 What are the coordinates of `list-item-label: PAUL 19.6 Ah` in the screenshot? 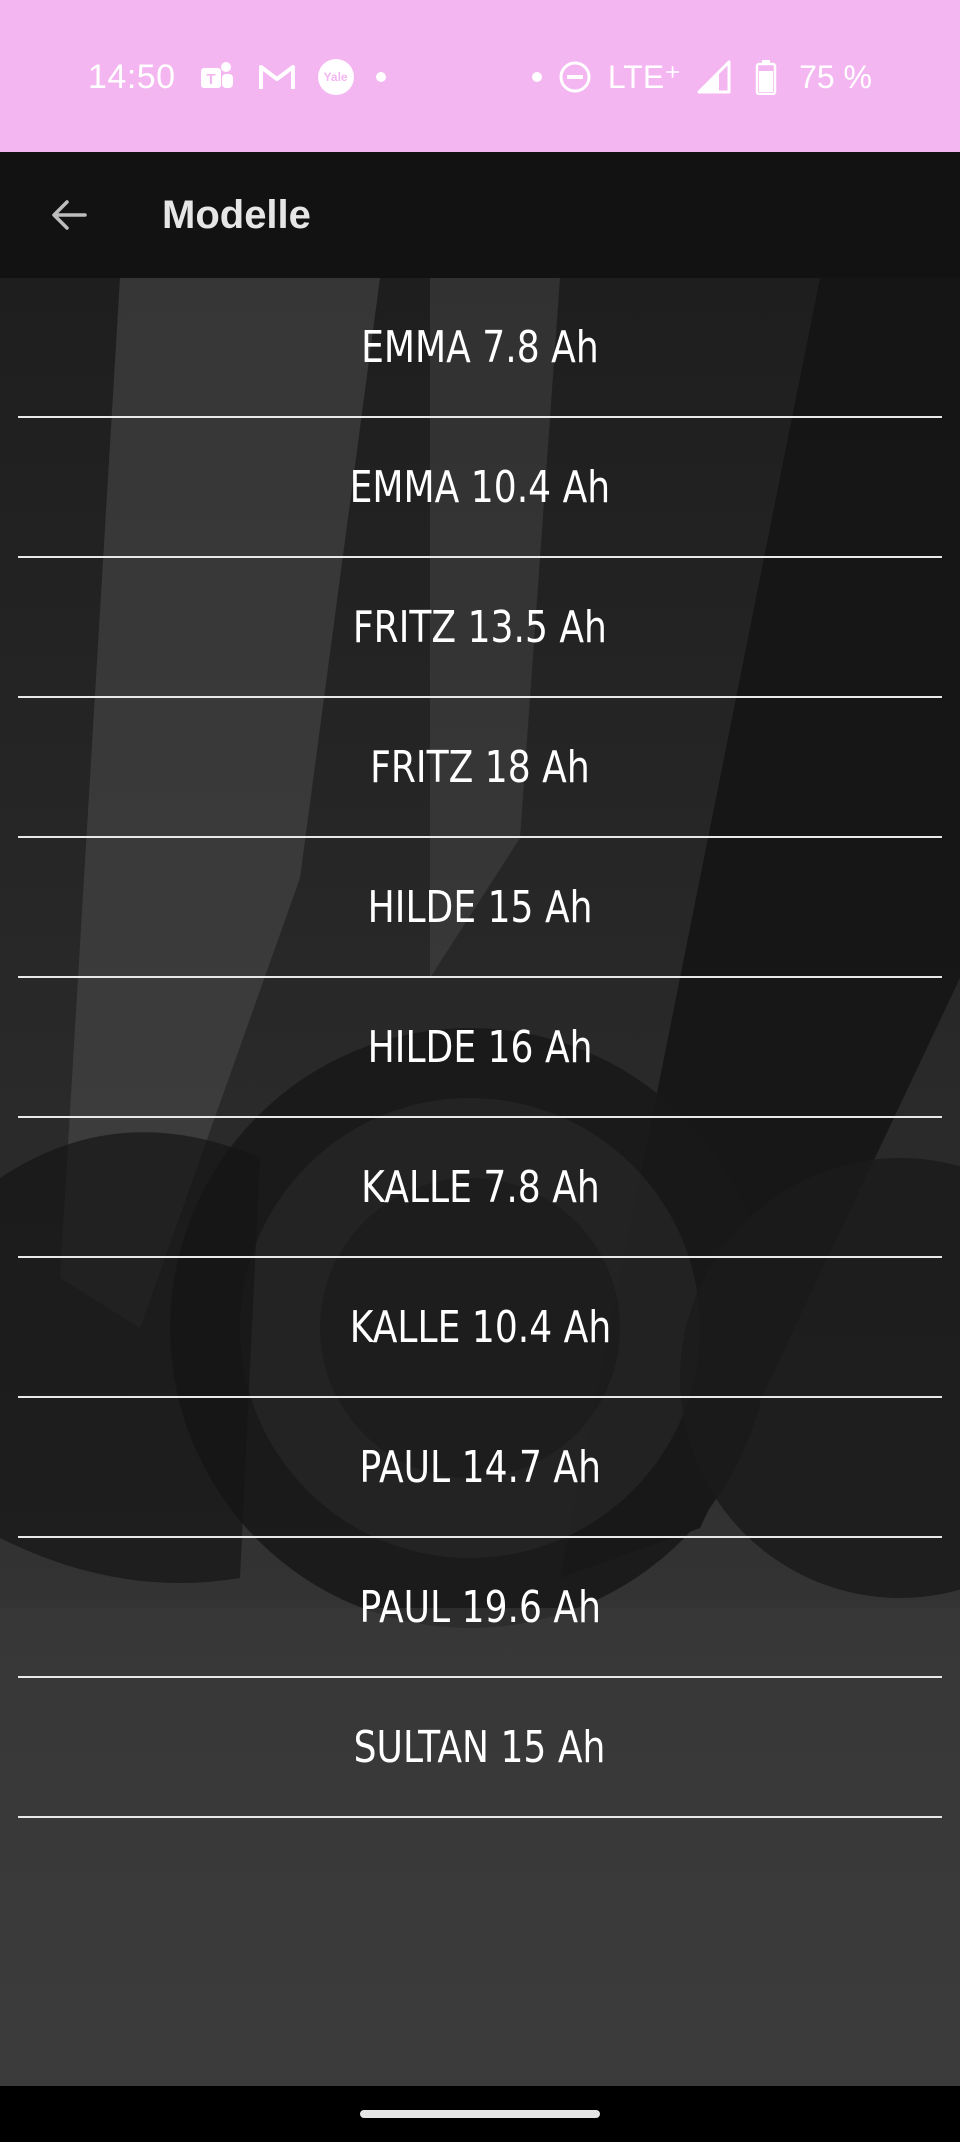 It's located at (480, 1607).